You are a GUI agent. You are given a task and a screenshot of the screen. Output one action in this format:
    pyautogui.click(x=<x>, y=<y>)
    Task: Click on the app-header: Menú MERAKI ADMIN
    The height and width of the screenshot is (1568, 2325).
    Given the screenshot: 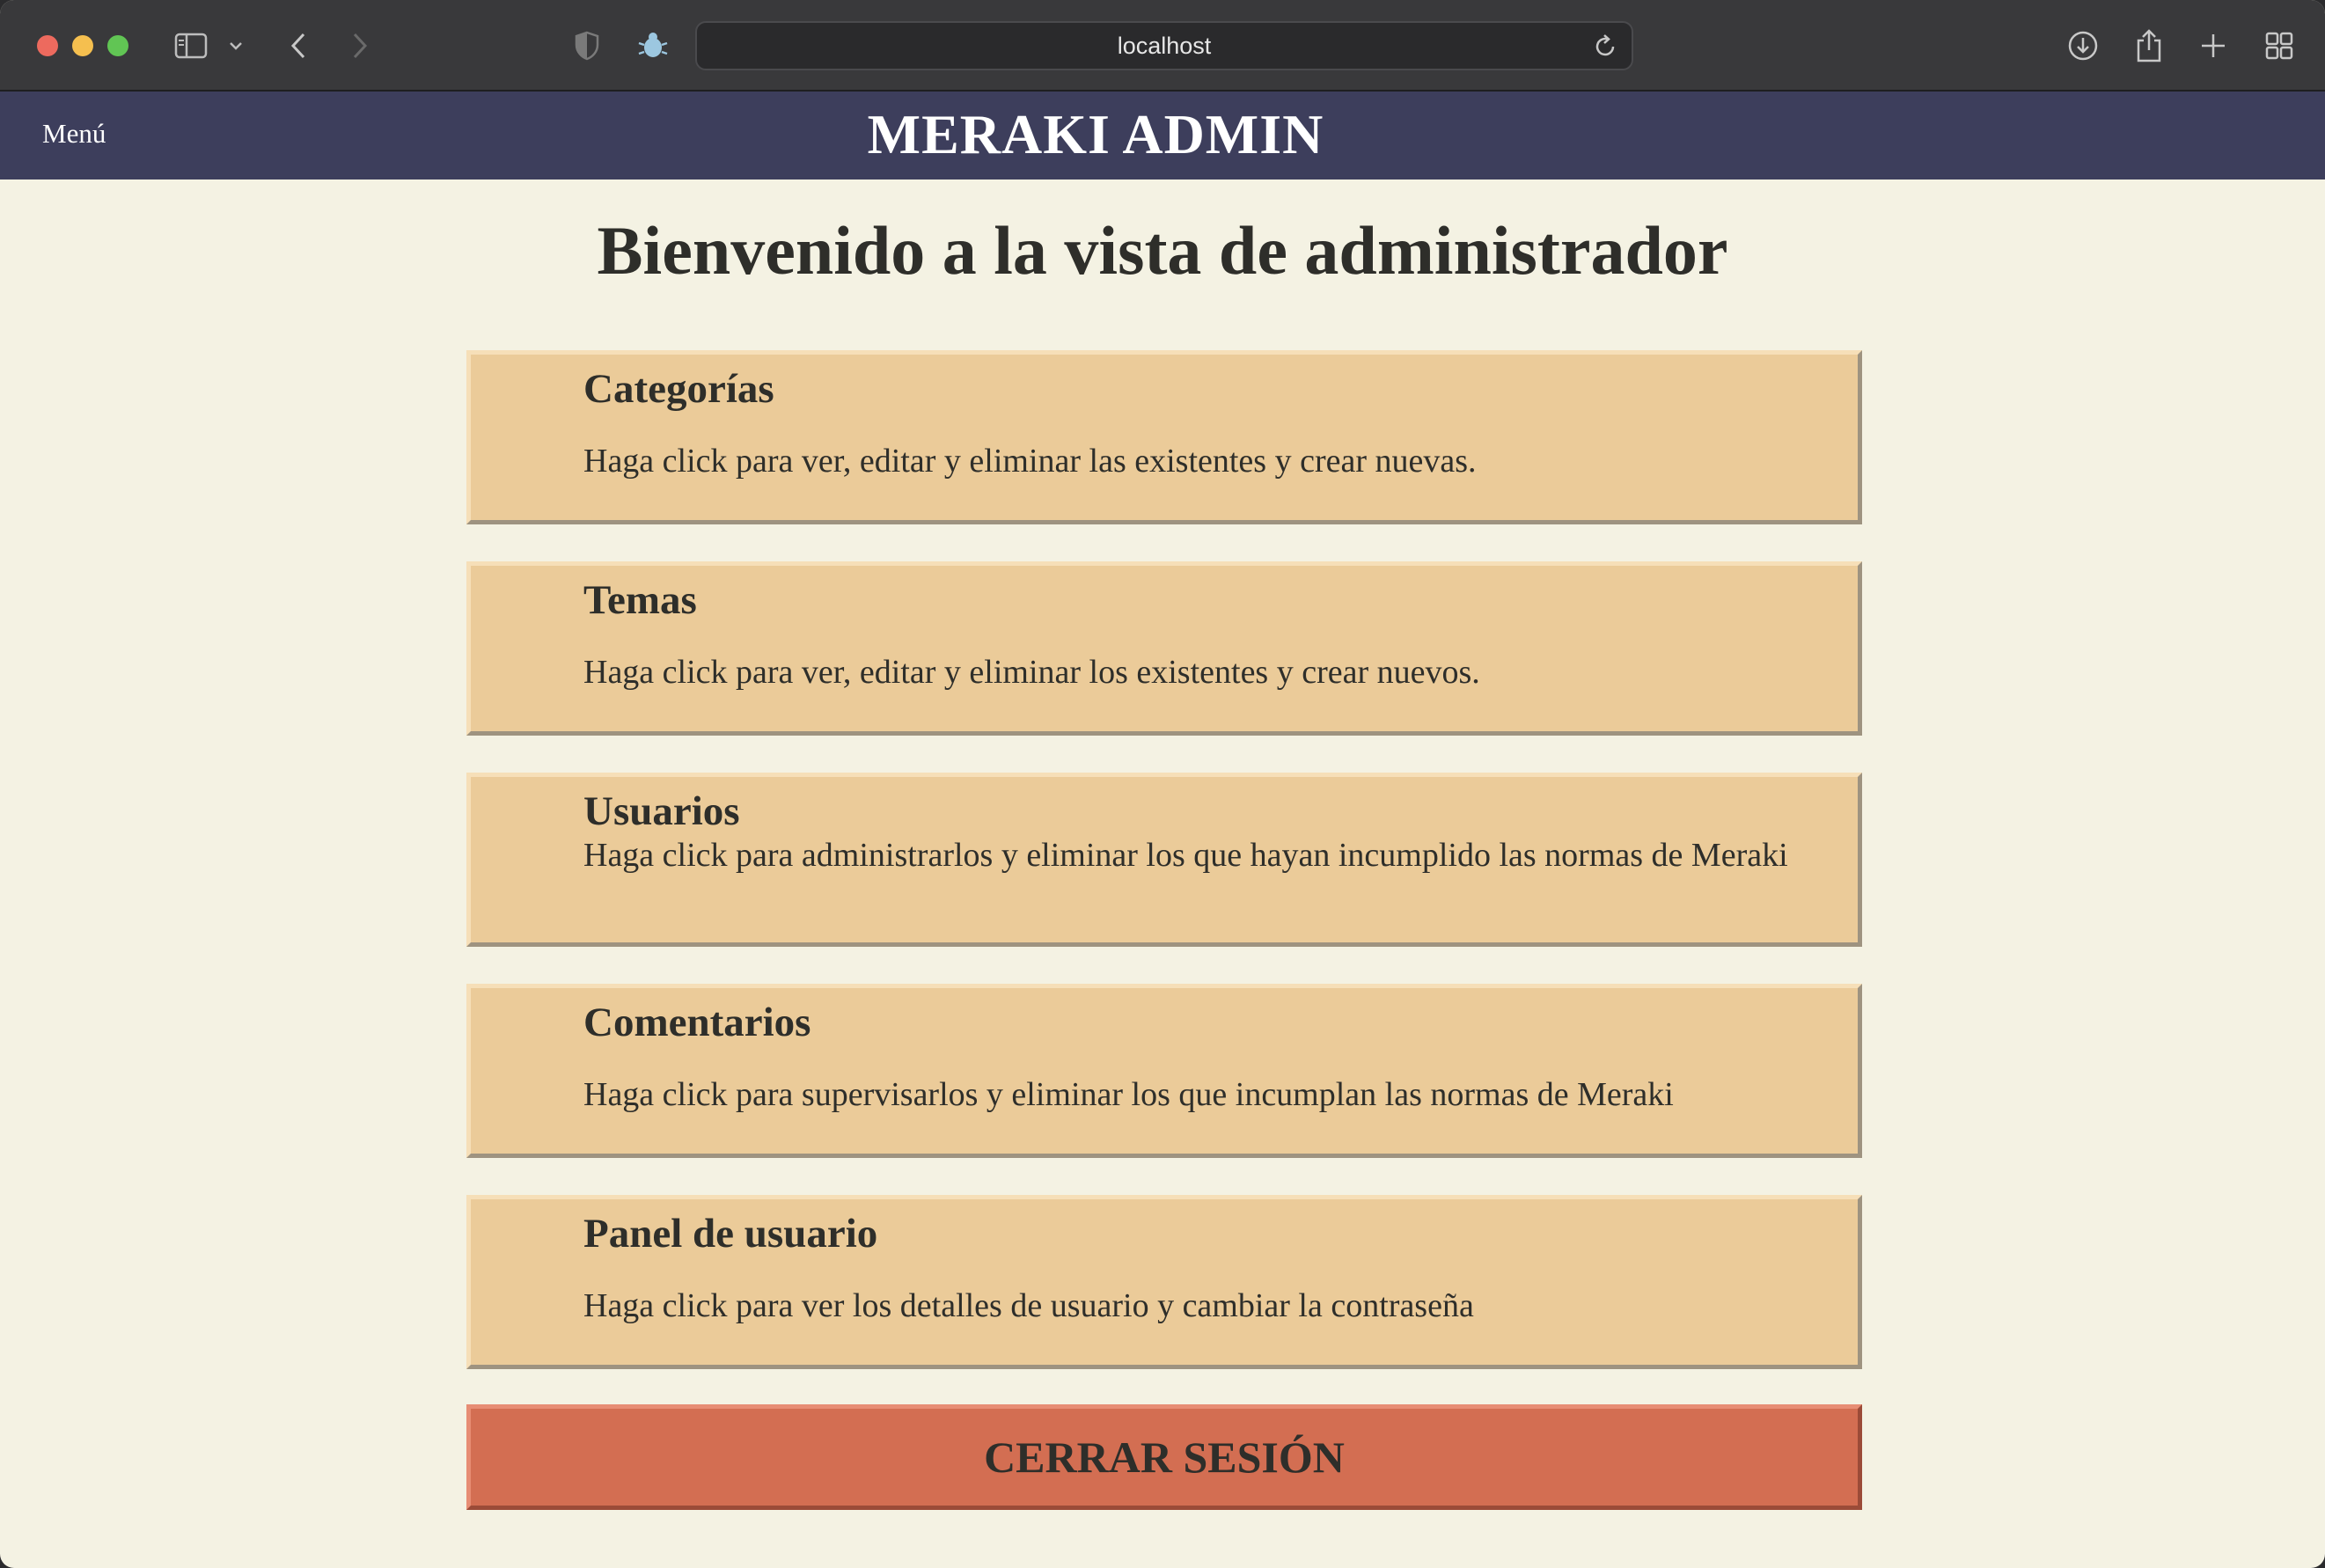 What is the action you would take?
    pyautogui.click(x=1162, y=136)
    